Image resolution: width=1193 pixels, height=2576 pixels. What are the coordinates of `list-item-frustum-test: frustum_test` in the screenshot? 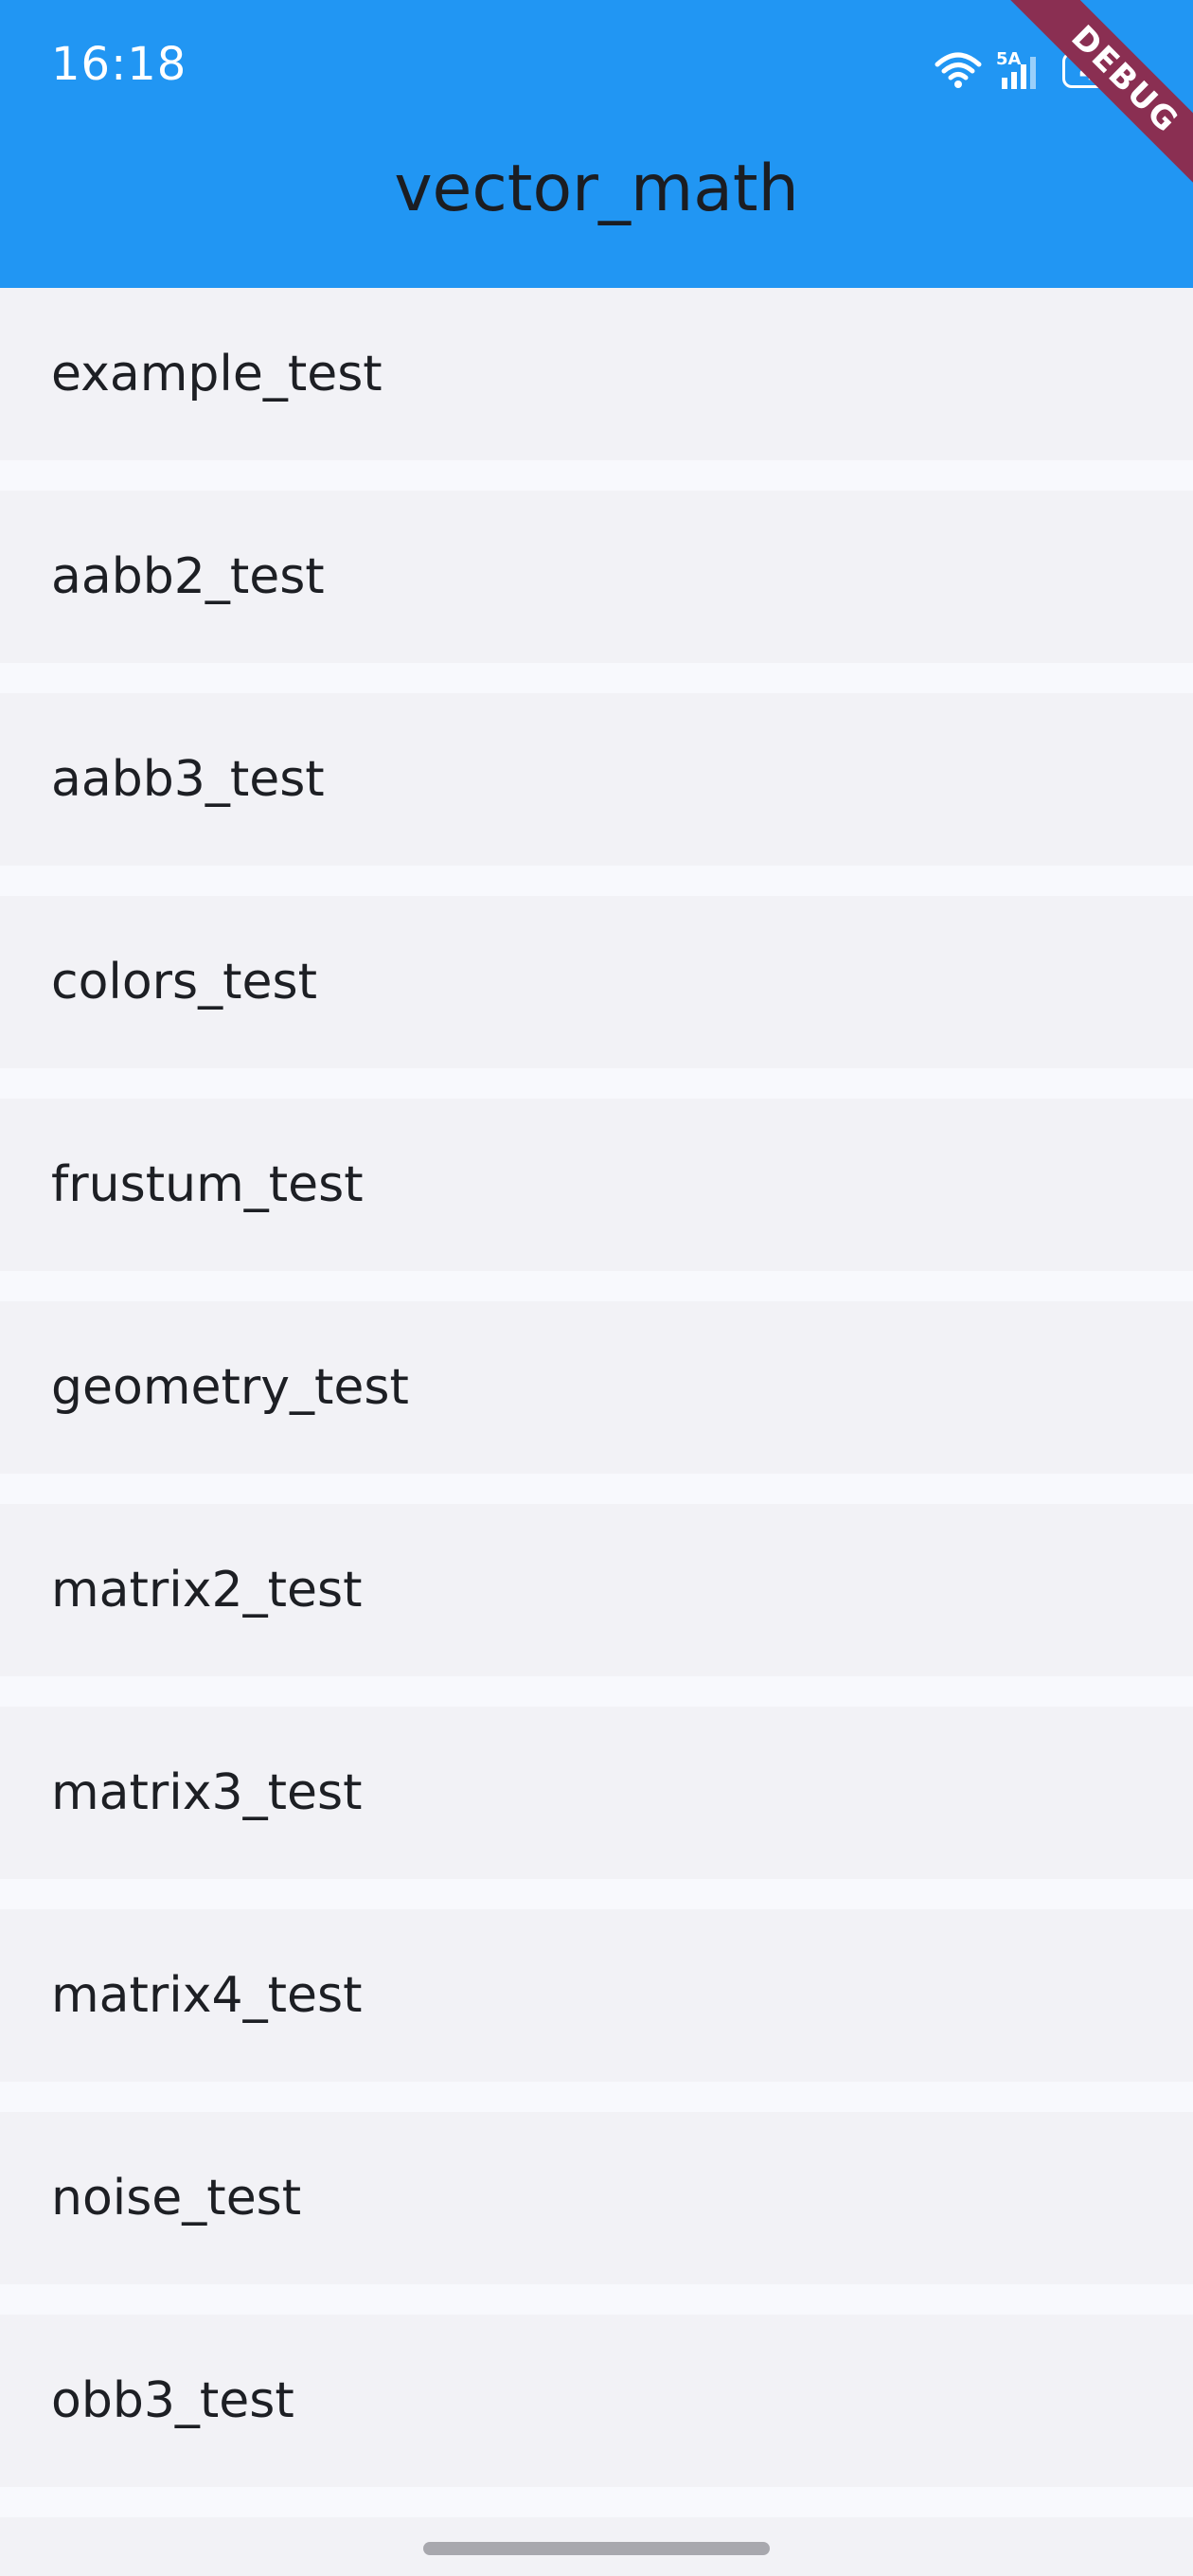 It's located at (596, 1185).